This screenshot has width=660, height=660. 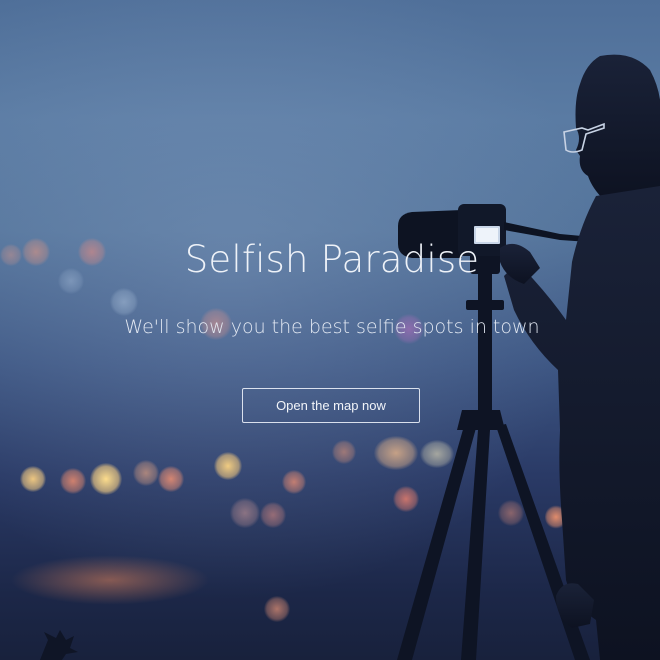 What do you see at coordinates (331, 405) in the screenshot?
I see `open-map-button: Open the map now` at bounding box center [331, 405].